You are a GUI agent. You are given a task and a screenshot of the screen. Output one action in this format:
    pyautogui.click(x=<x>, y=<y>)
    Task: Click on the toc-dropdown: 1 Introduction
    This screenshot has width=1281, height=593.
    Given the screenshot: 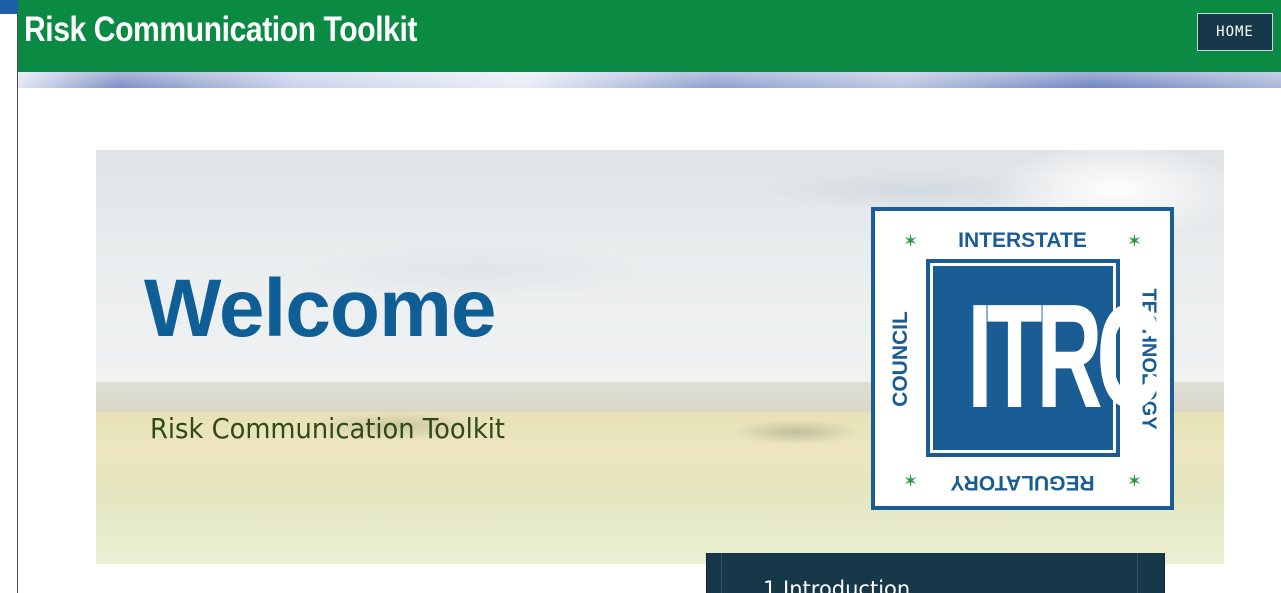 What is the action you would take?
    pyautogui.click(x=935, y=573)
    